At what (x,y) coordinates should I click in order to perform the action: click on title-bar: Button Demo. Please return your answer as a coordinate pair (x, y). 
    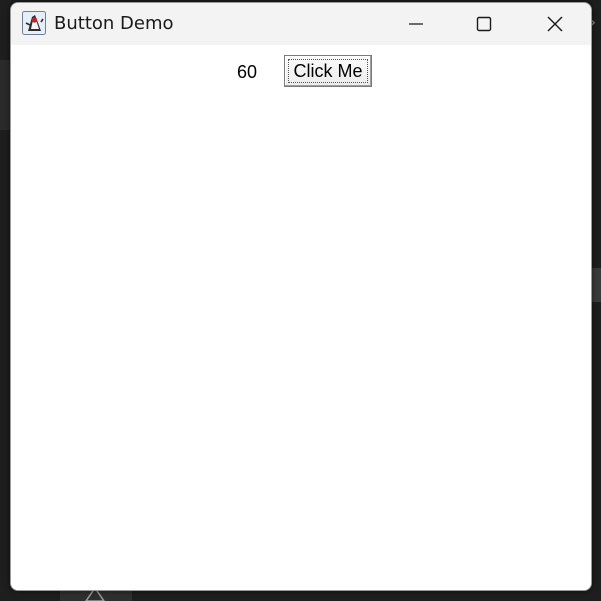
    Looking at the image, I should click on (301, 24).